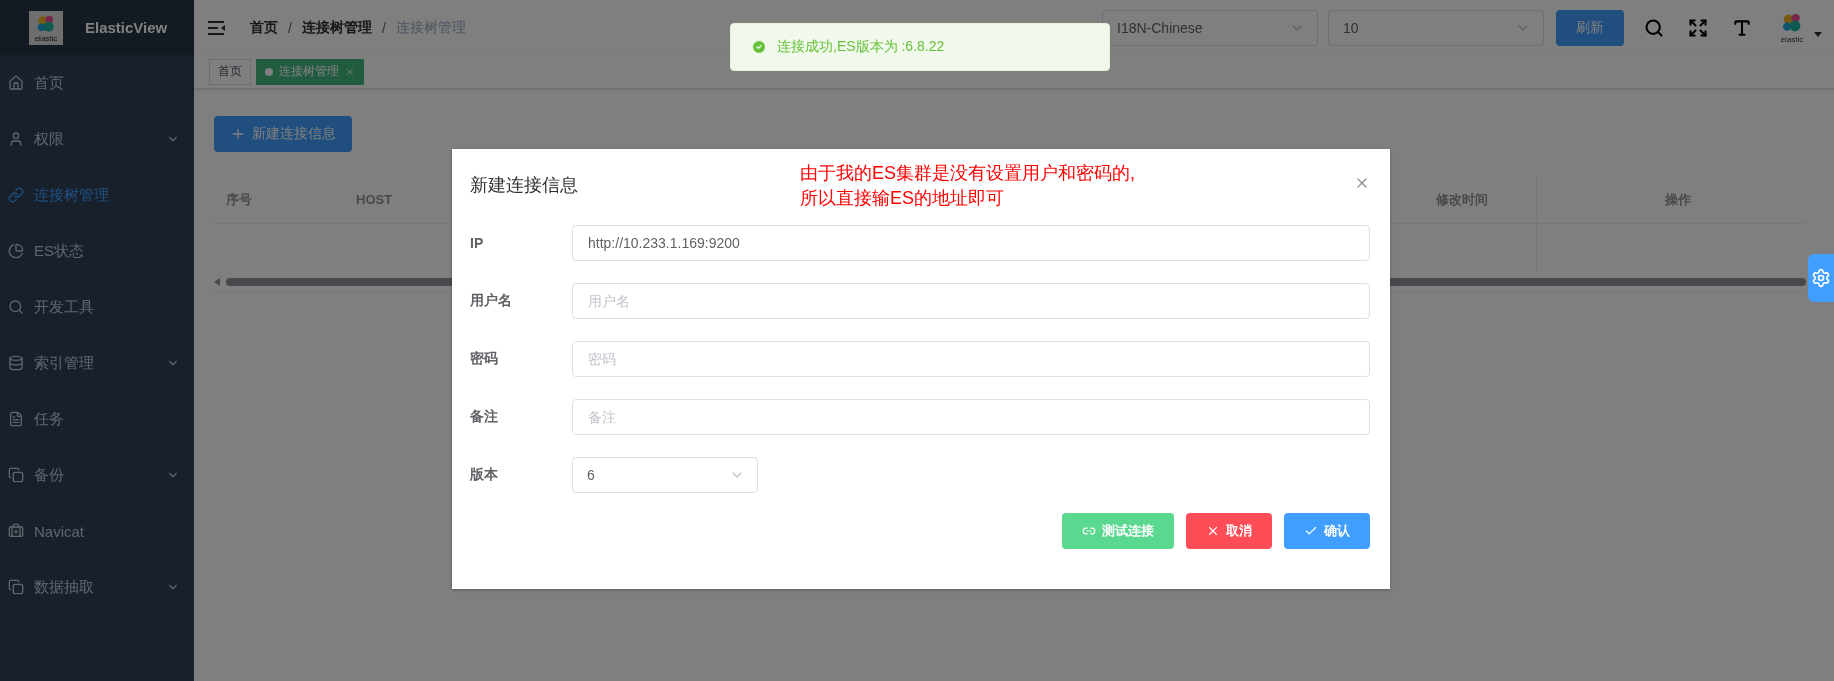 This screenshot has width=1834, height=681. What do you see at coordinates (97, 83) in the screenshot?
I see `sidebar-item: 首页` at bounding box center [97, 83].